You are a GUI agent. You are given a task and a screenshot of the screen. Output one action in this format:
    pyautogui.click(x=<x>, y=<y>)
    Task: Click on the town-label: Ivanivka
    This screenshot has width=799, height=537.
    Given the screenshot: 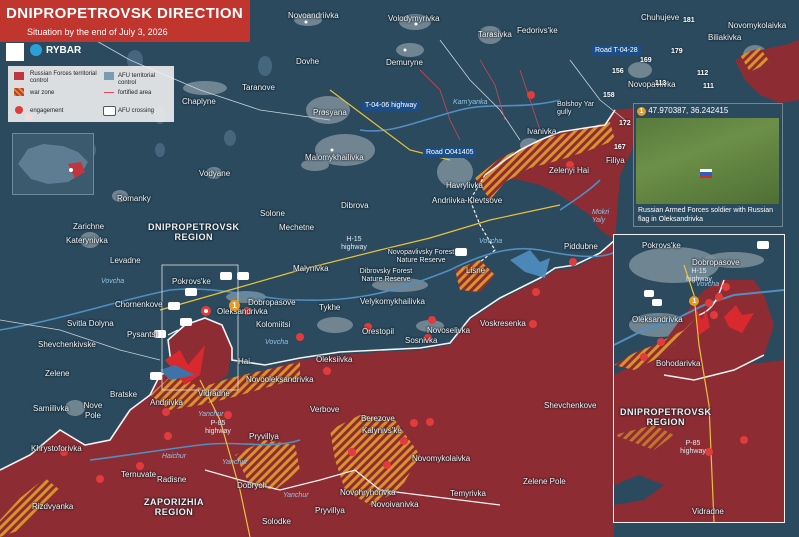 What is the action you would take?
    pyautogui.click(x=542, y=131)
    